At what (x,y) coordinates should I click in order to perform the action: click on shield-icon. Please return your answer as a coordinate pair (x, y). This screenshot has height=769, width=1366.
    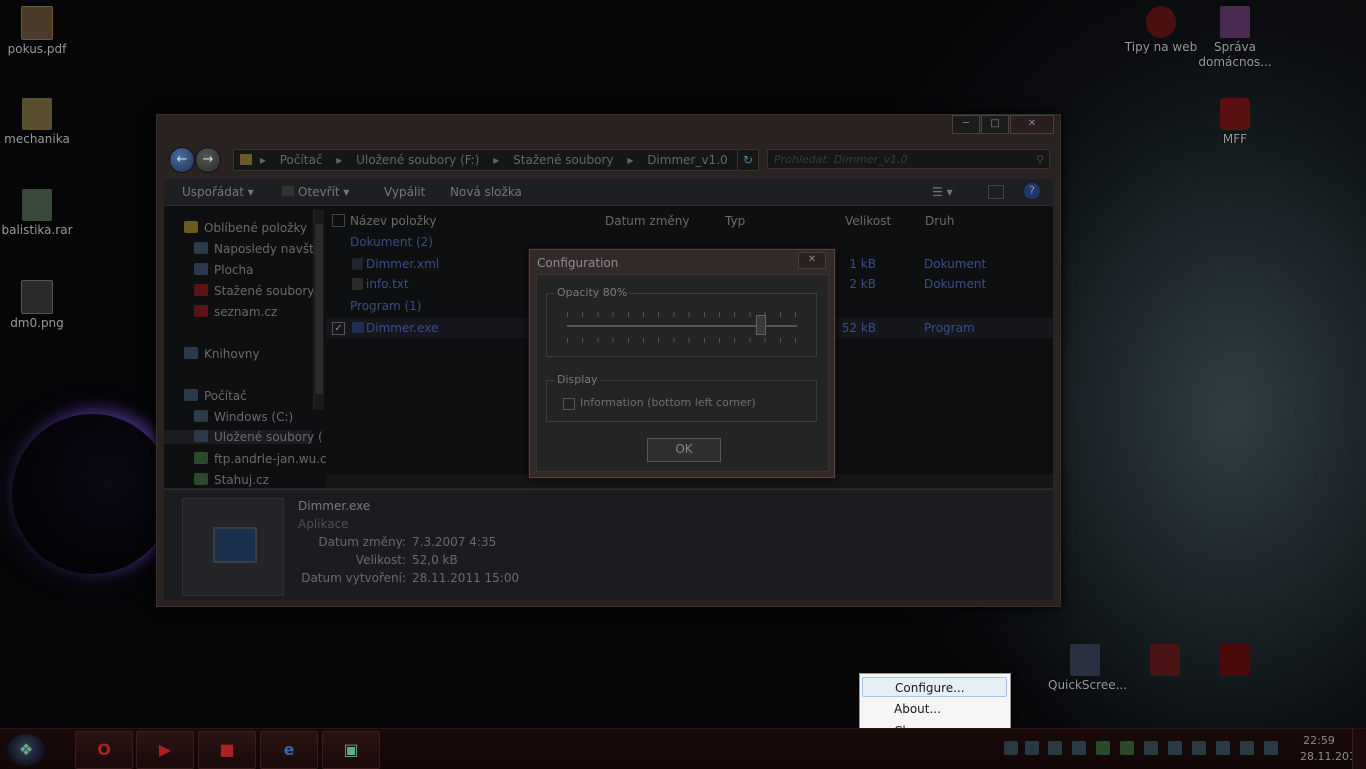
    Looking at the image, I should click on (1127, 748).